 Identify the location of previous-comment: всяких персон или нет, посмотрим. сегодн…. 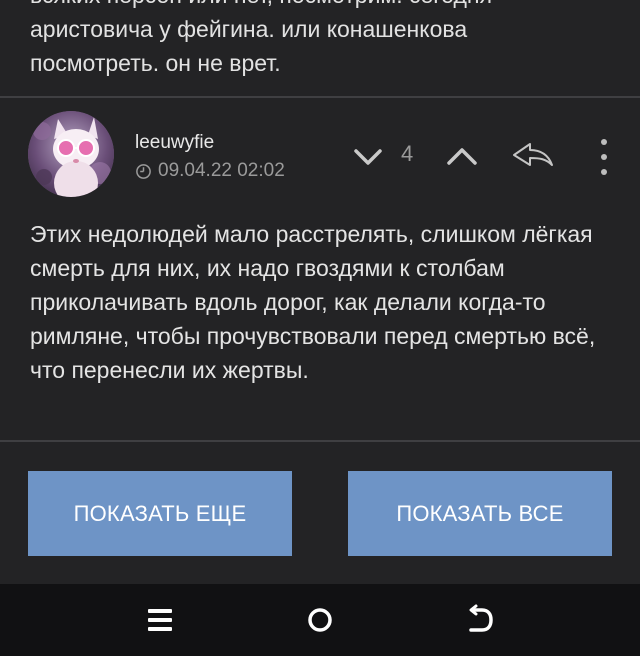
(320, 48).